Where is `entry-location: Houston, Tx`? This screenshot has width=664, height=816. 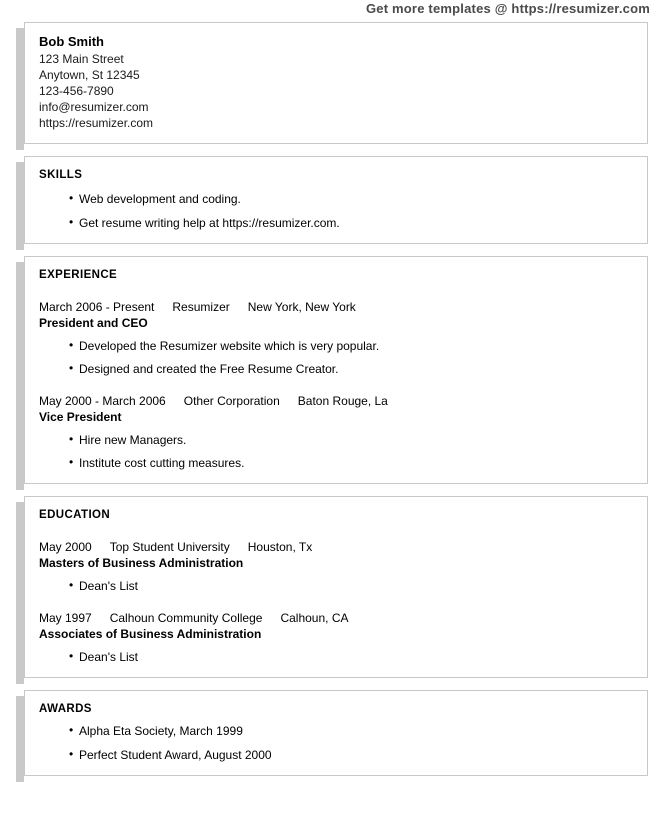
entry-location: Houston, Tx is located at coordinates (280, 547).